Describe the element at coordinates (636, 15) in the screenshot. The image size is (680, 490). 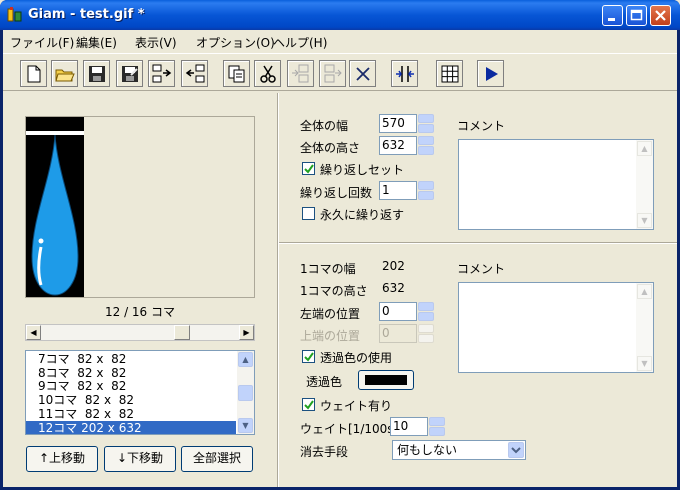
I see `maximize-button` at that location.